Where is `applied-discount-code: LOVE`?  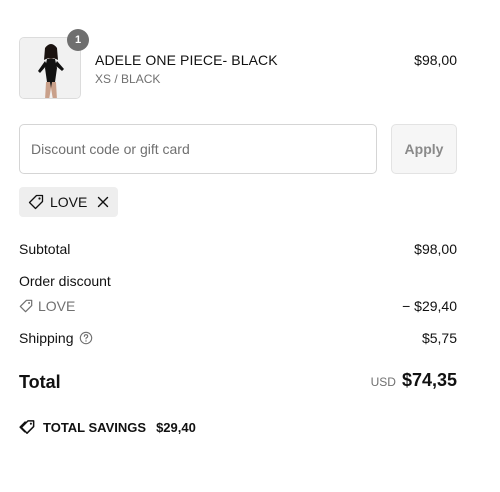 applied-discount-code: LOVE is located at coordinates (69, 202).